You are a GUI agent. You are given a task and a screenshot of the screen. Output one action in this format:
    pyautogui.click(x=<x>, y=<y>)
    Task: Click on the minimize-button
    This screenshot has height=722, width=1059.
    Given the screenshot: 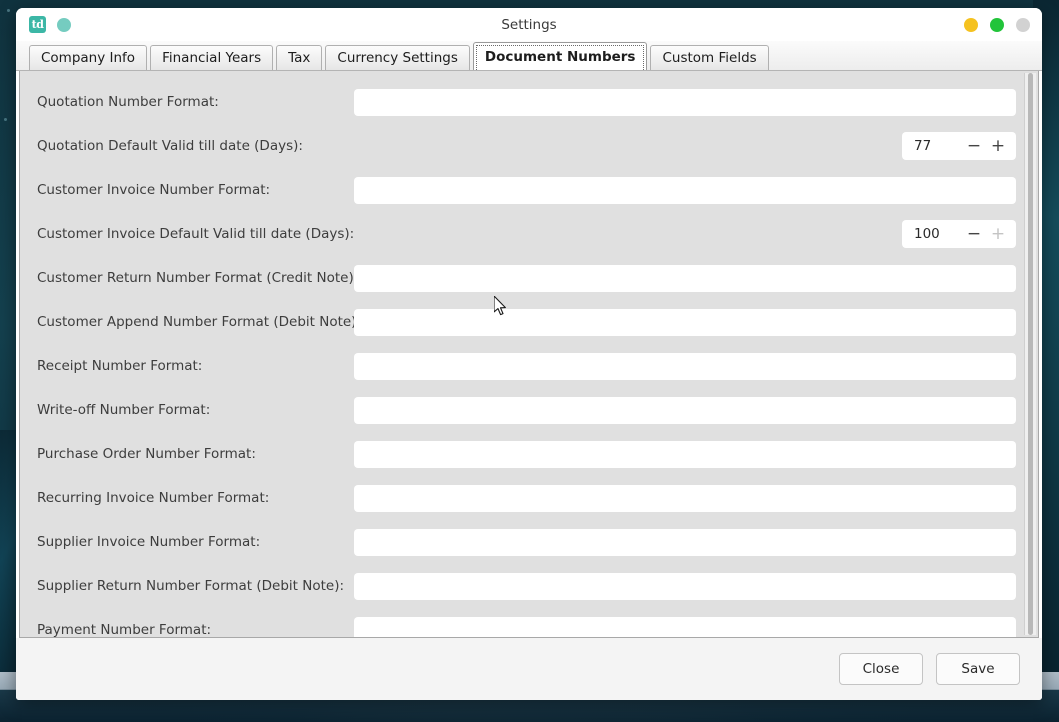 What is the action you would take?
    pyautogui.click(x=971, y=24)
    